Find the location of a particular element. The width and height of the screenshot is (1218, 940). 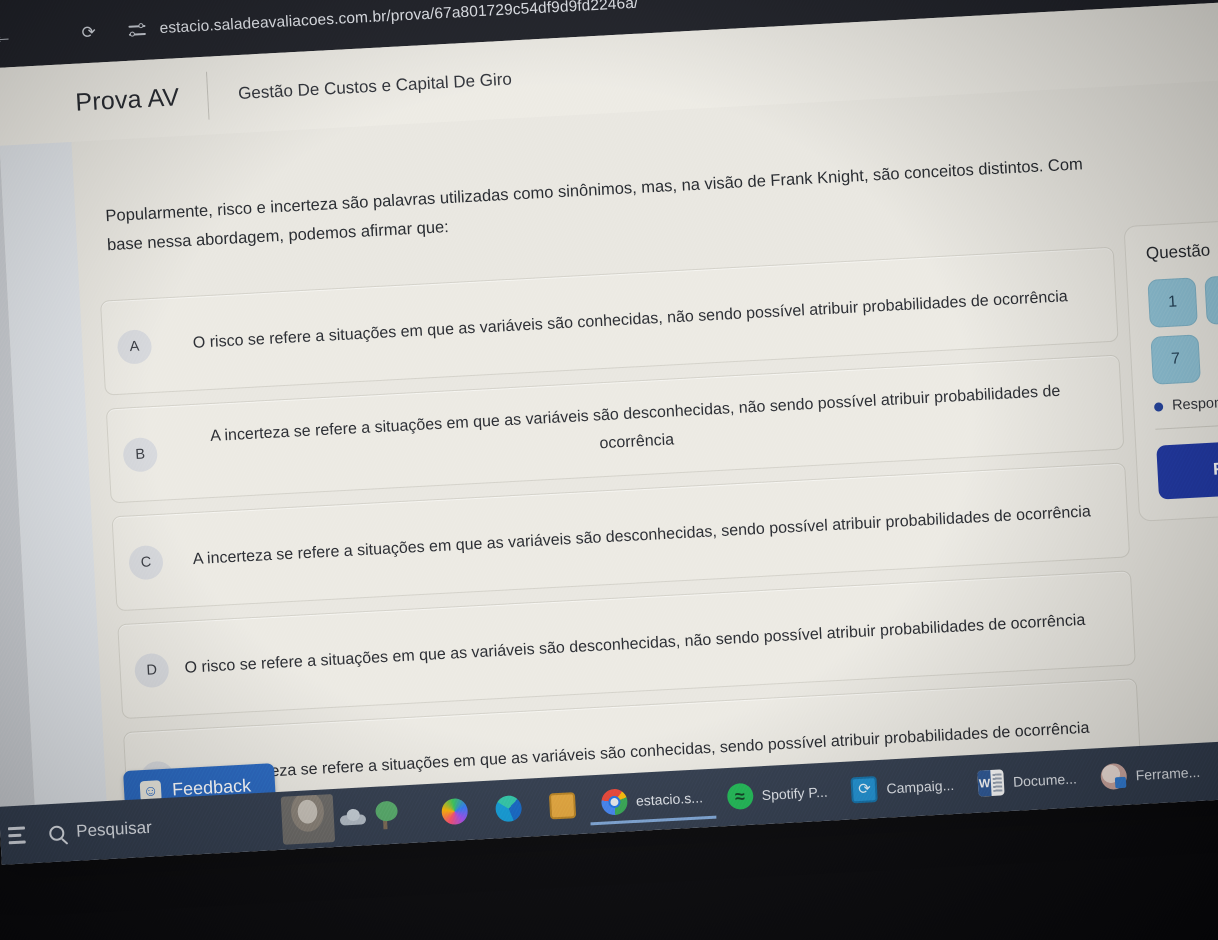

option-letter-badge: C is located at coordinates (146, 562).